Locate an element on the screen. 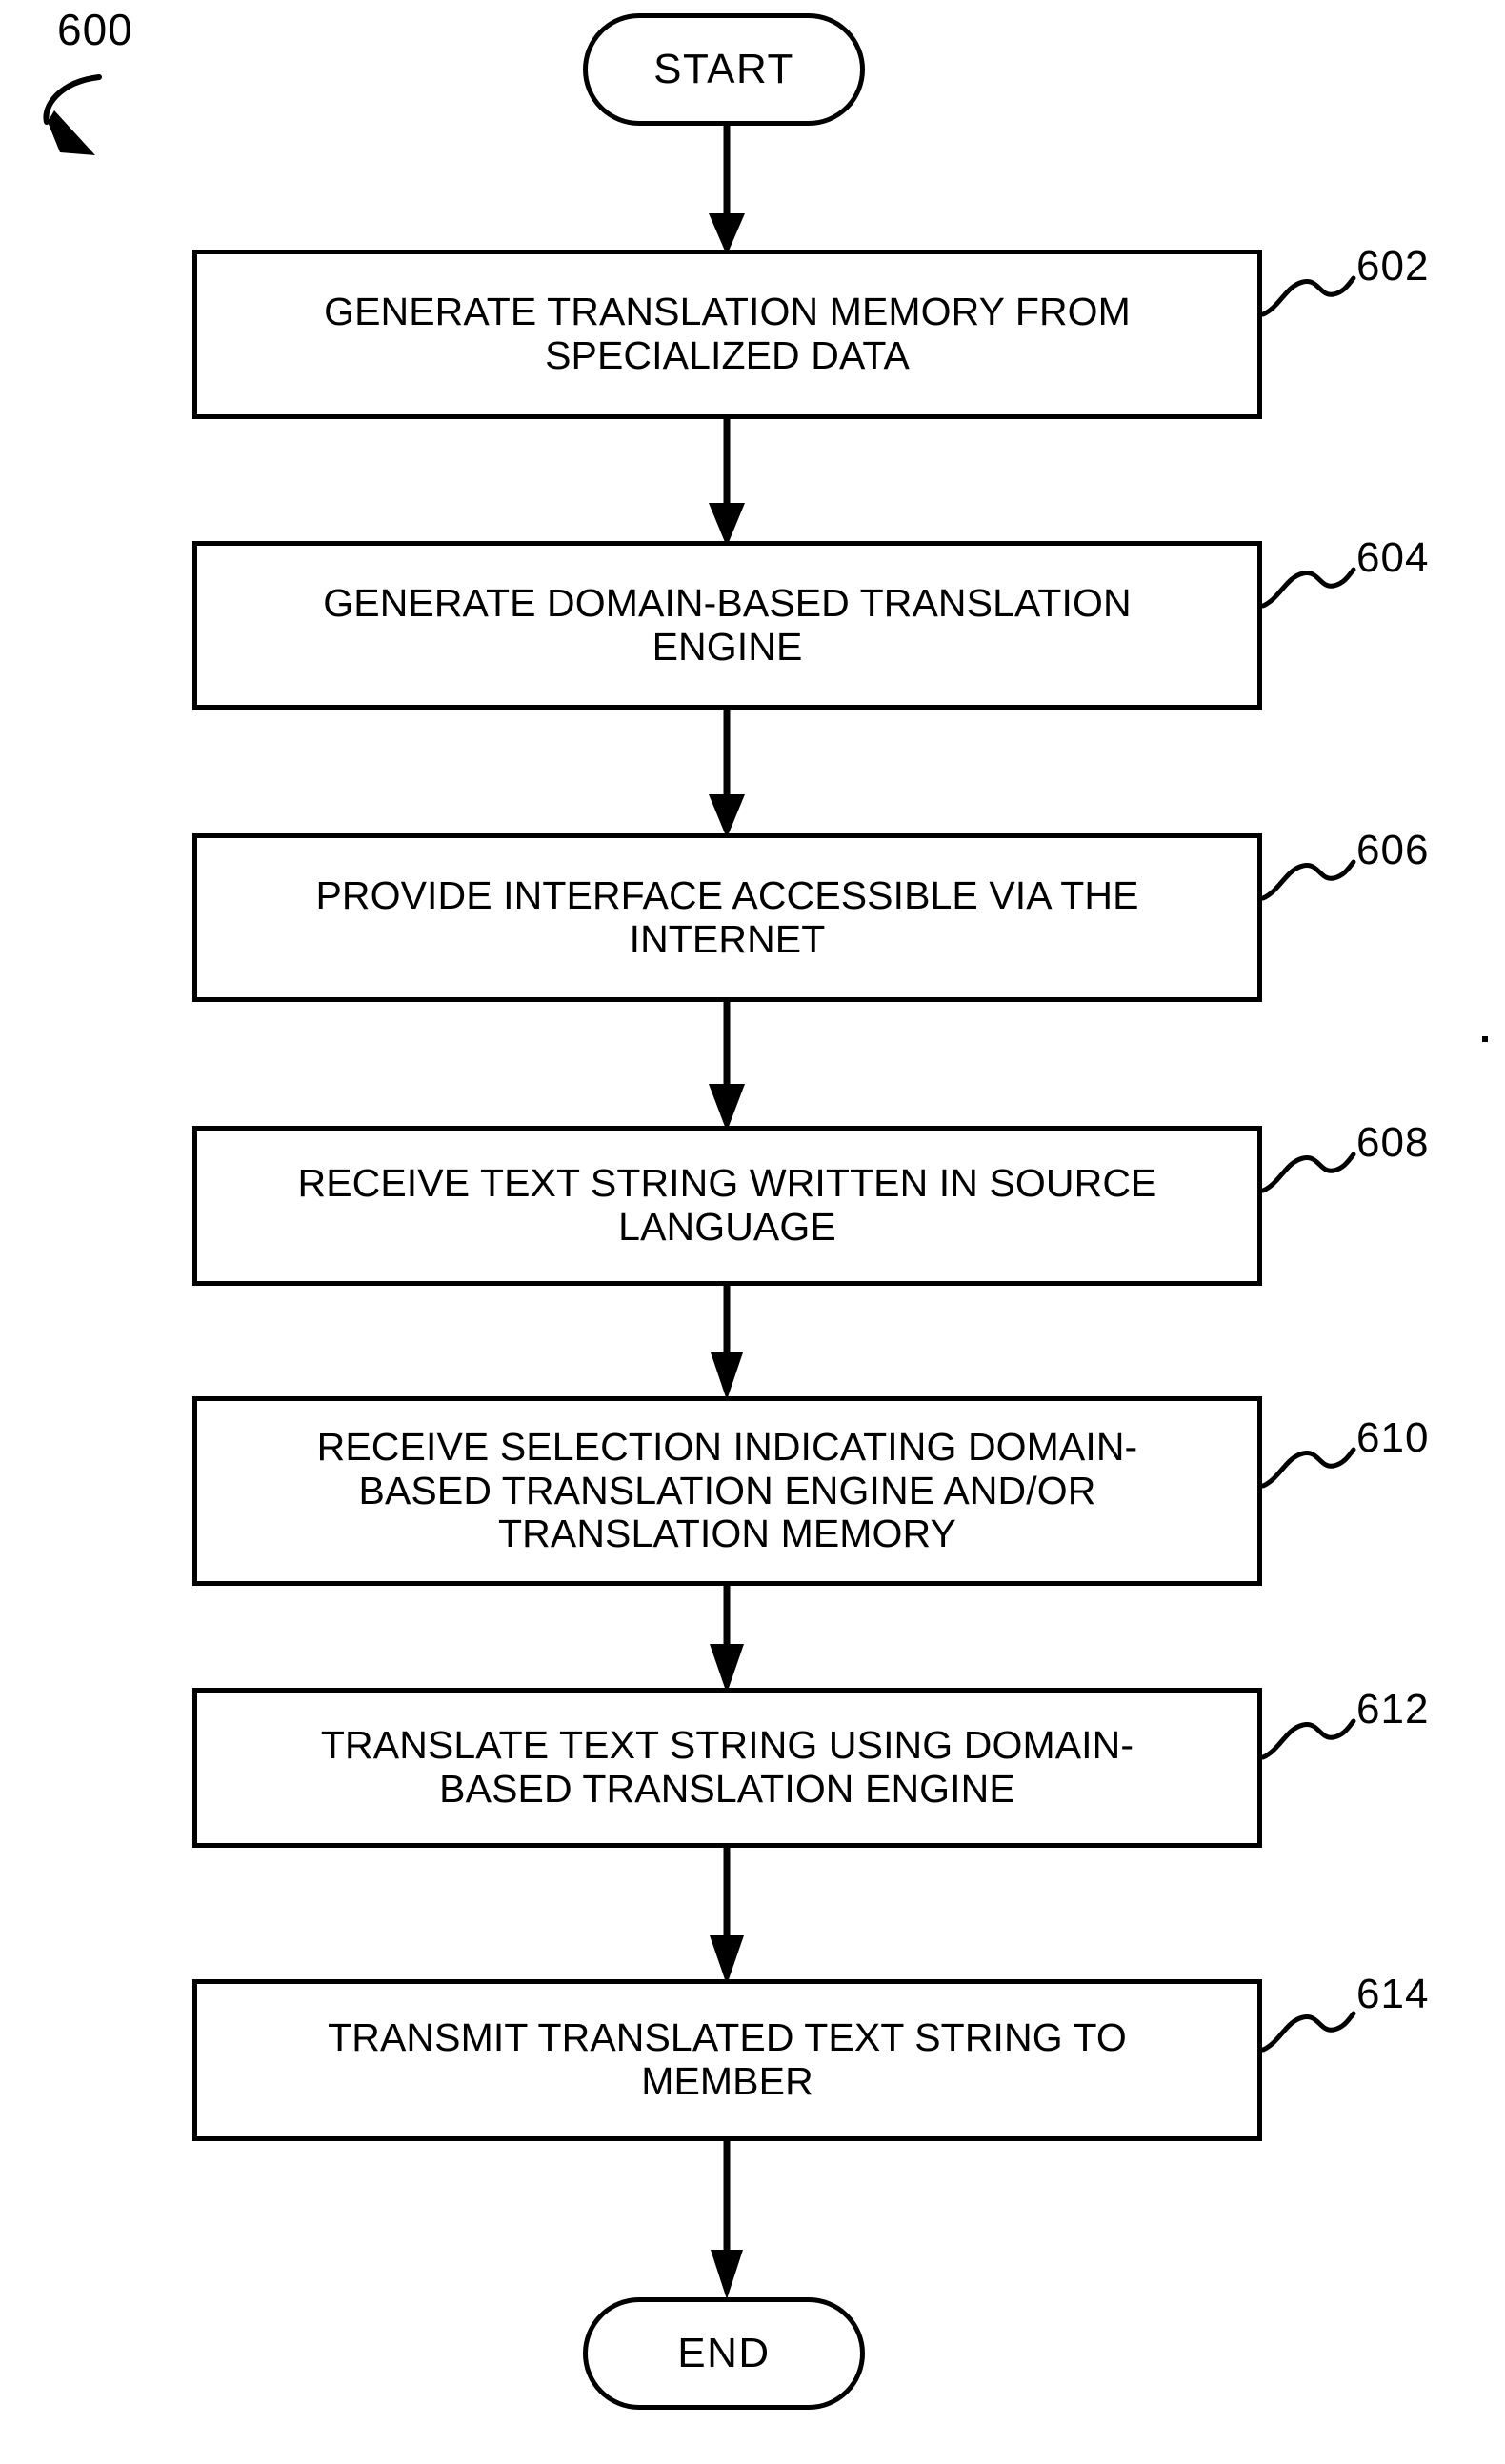 The image size is (1505, 2464). ref-number-614: 614 is located at coordinates (1393, 1994).